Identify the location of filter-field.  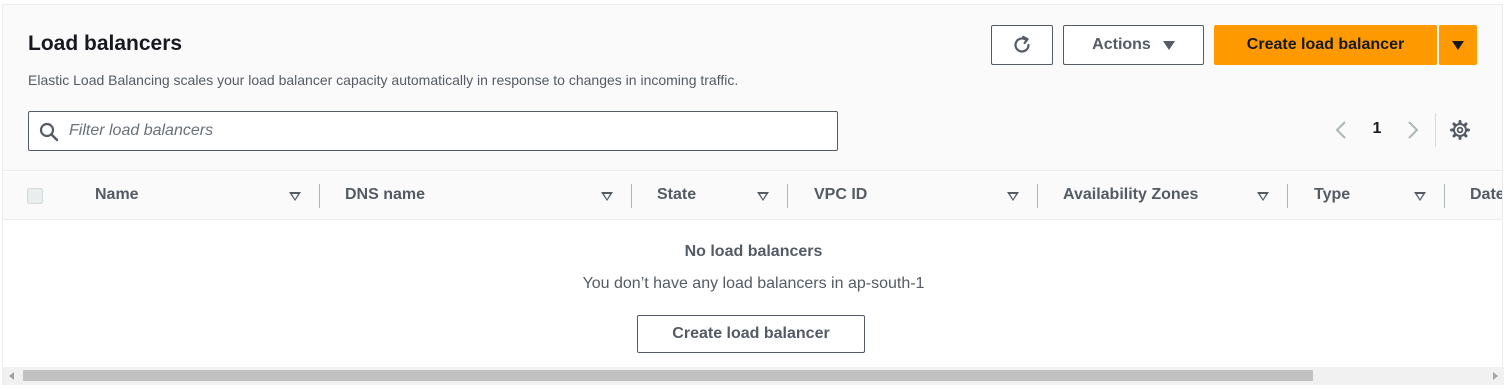
(433, 131).